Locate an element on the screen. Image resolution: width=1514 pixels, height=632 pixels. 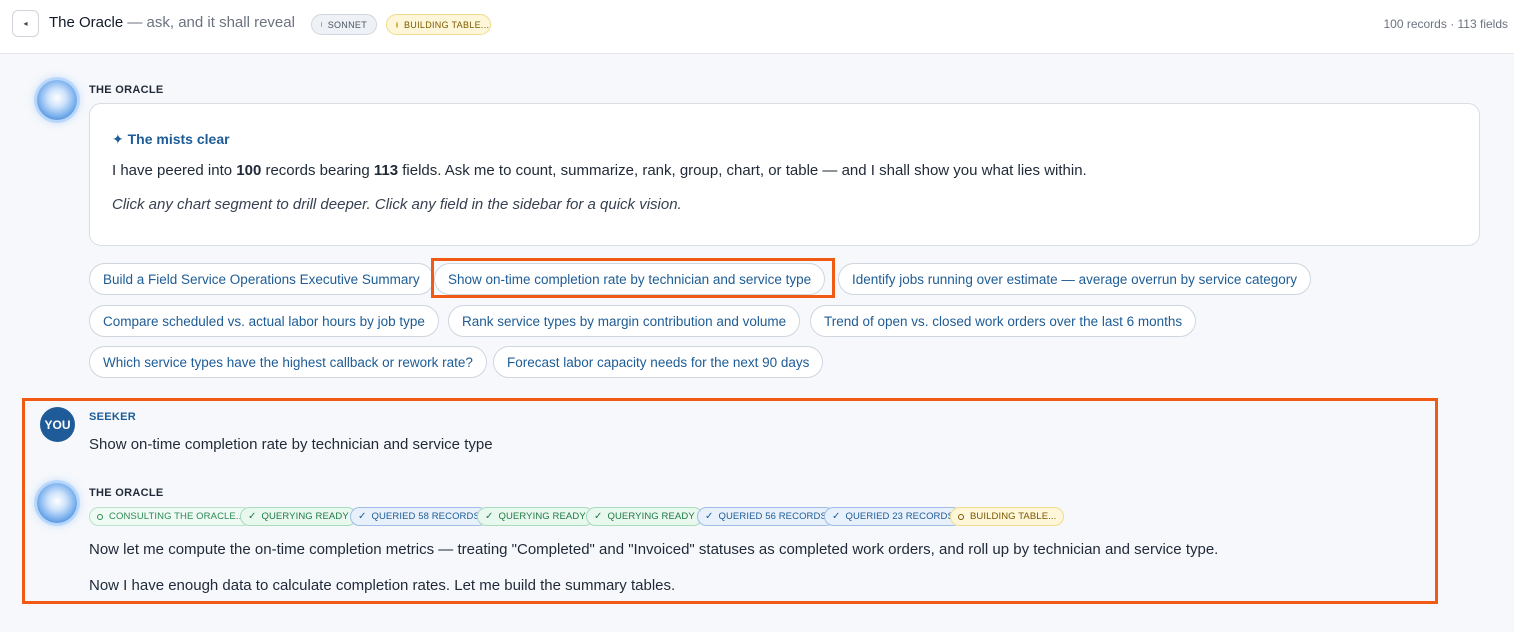
app-subtitle: — ask, and it shall reveal is located at coordinates (209, 22).